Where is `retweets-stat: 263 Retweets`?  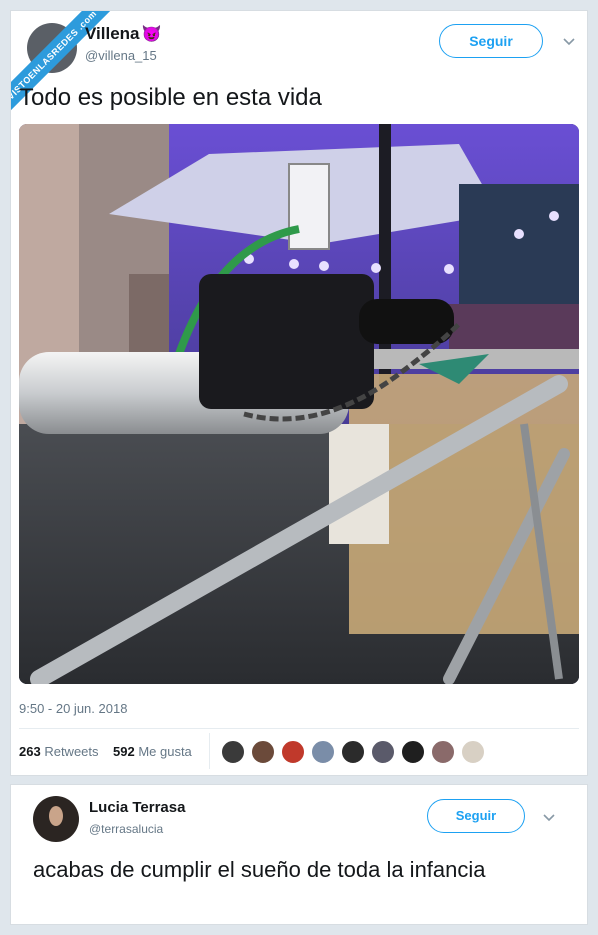
retweets-stat: 263 Retweets is located at coordinates (59, 751).